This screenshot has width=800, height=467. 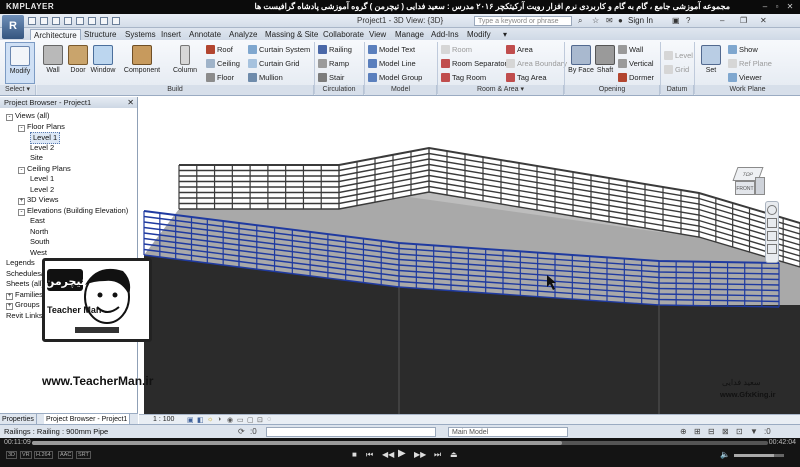 I want to click on viewcube: TOP FRONT, so click(x=749, y=180).